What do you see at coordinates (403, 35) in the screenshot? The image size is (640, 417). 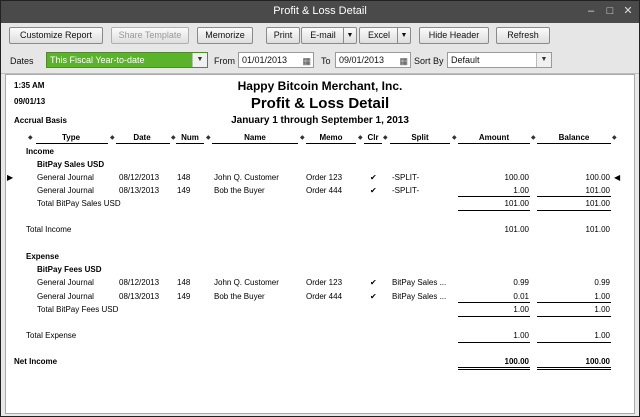 I see `excel-dropdown-icon: ▼` at bounding box center [403, 35].